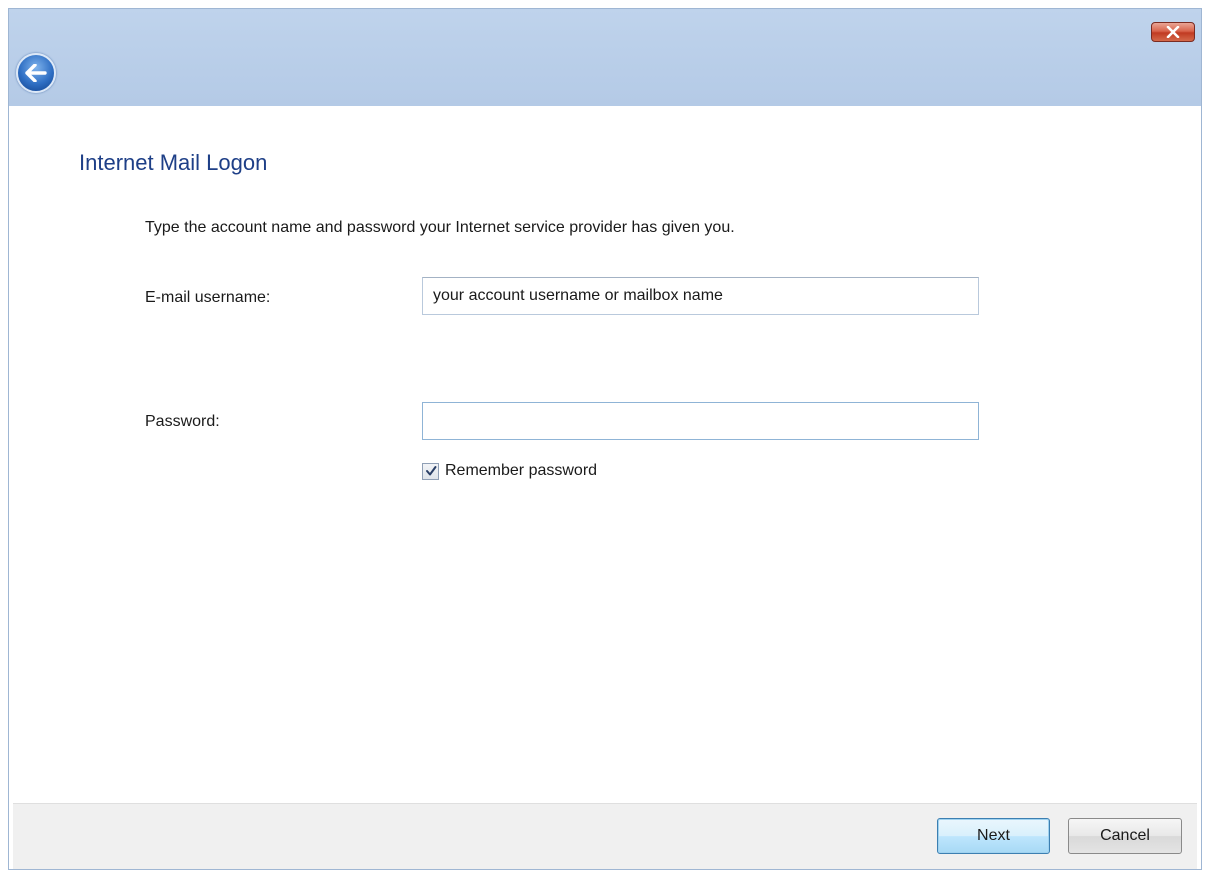 This screenshot has width=1207, height=874. I want to click on back-button, so click(36, 73).